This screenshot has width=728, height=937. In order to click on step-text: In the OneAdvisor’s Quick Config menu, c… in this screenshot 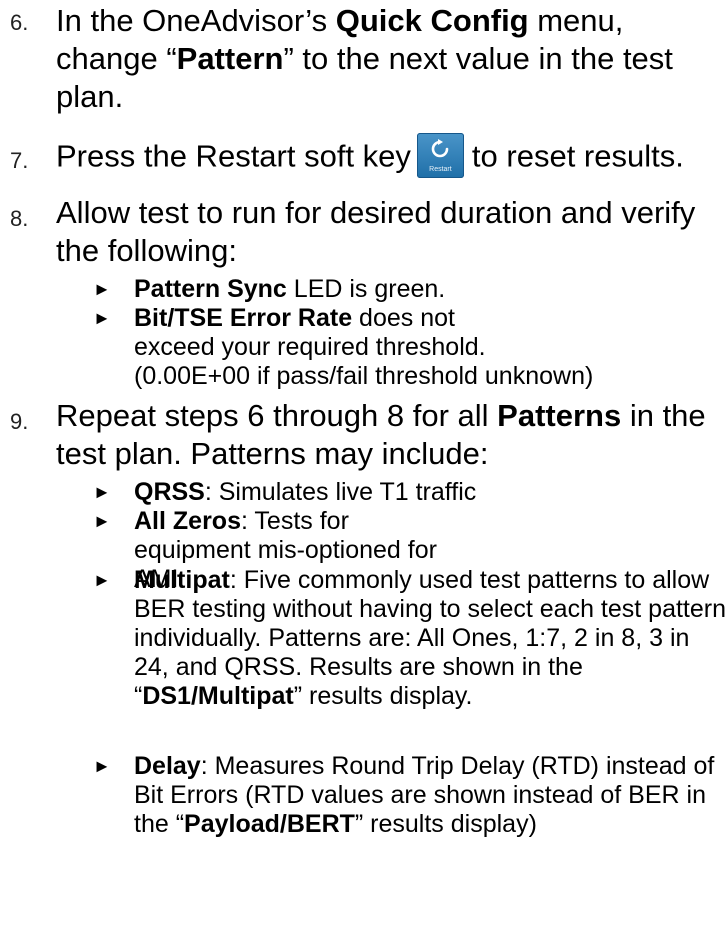, I will do `click(364, 58)`.